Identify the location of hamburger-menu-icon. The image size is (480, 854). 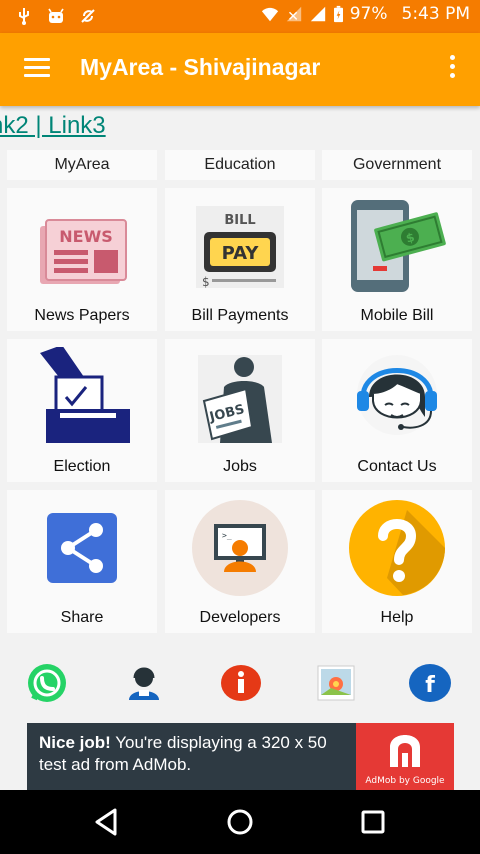
(37, 68).